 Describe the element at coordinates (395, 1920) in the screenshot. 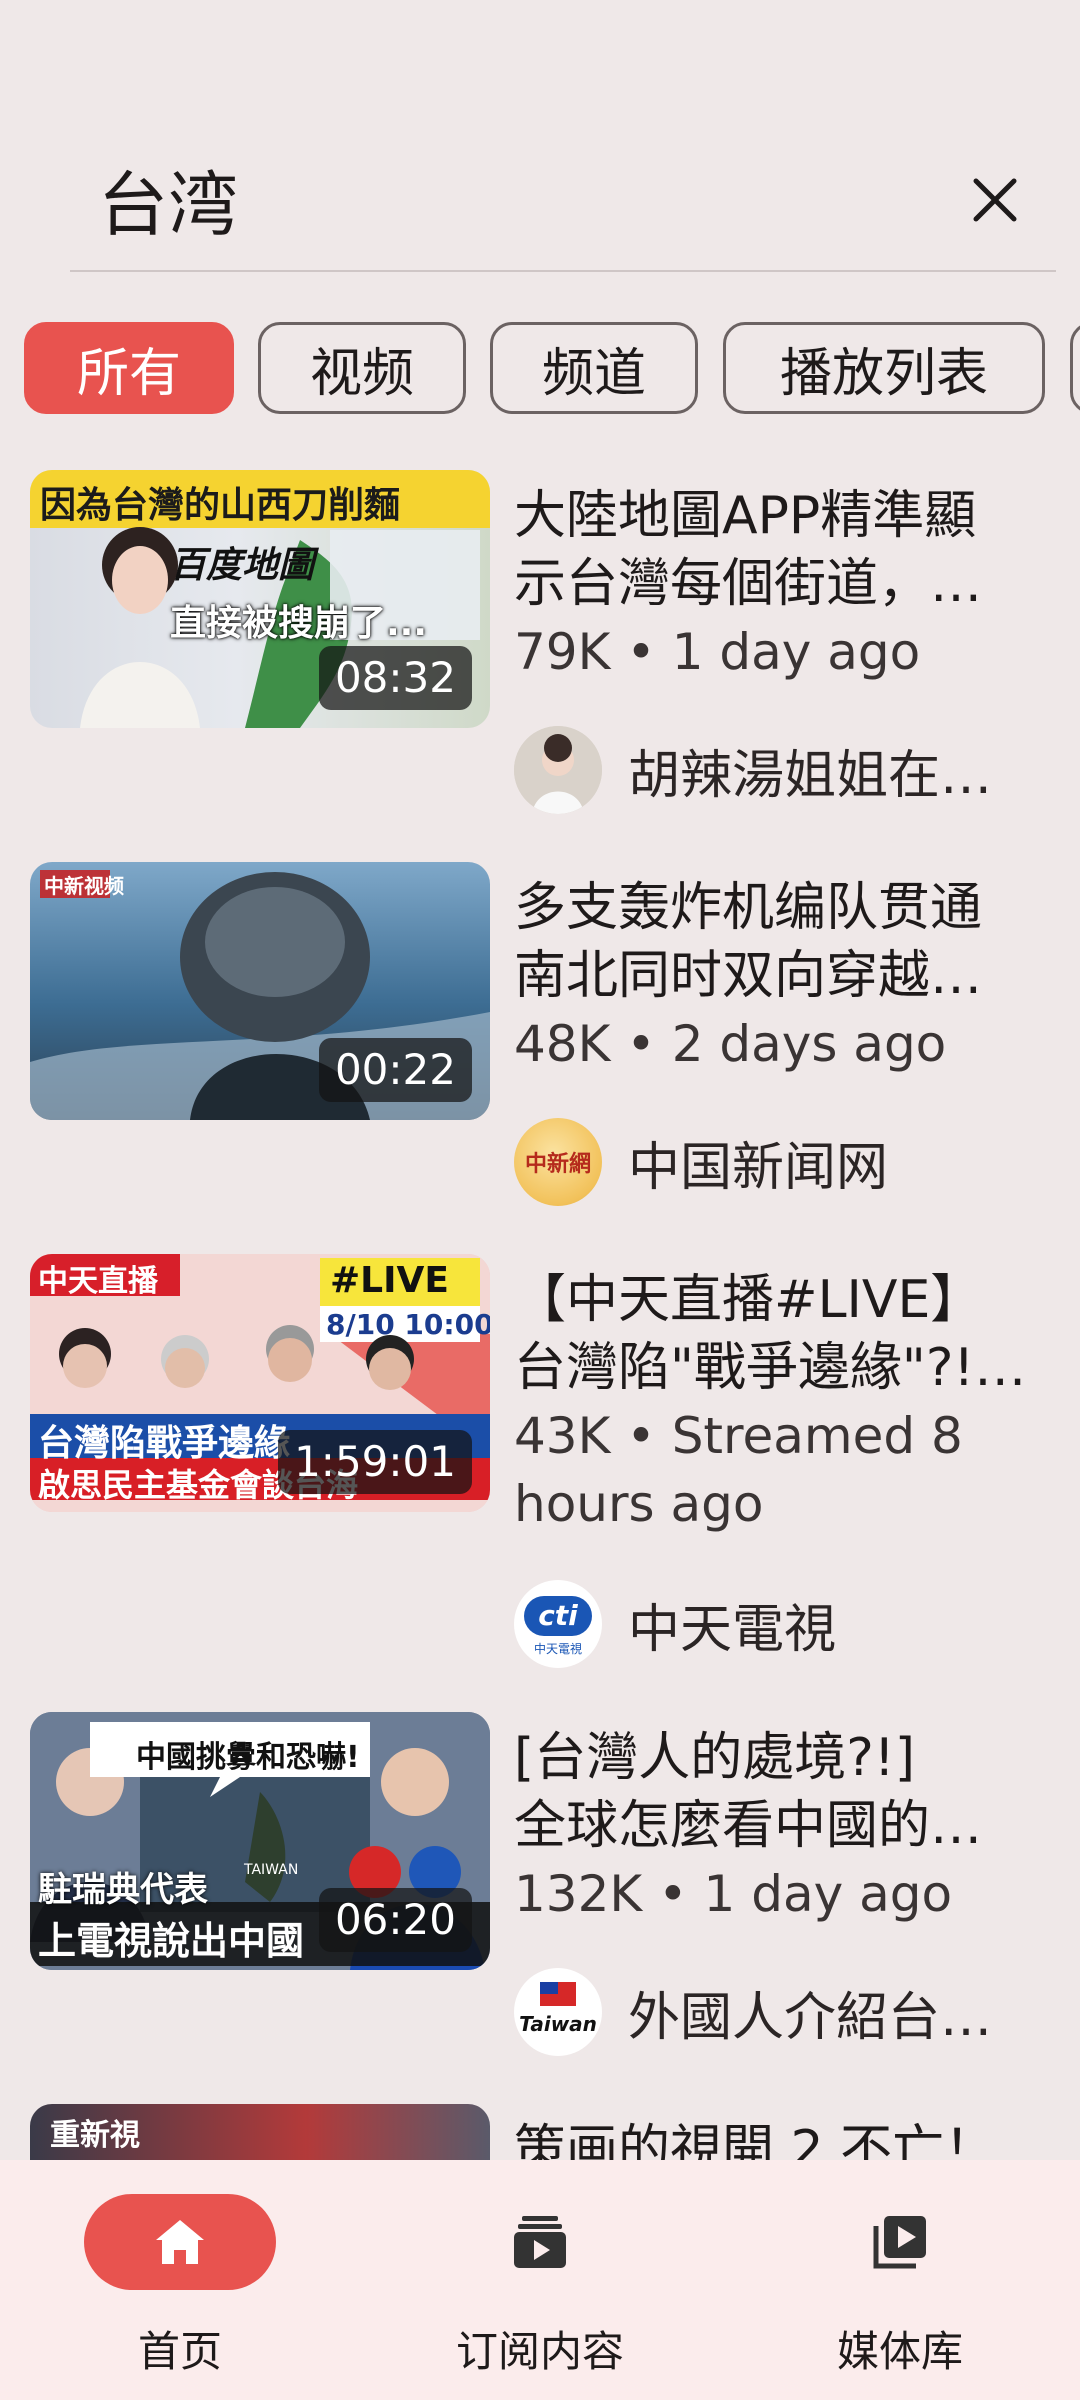

I see `video-duration: 06:20` at that location.